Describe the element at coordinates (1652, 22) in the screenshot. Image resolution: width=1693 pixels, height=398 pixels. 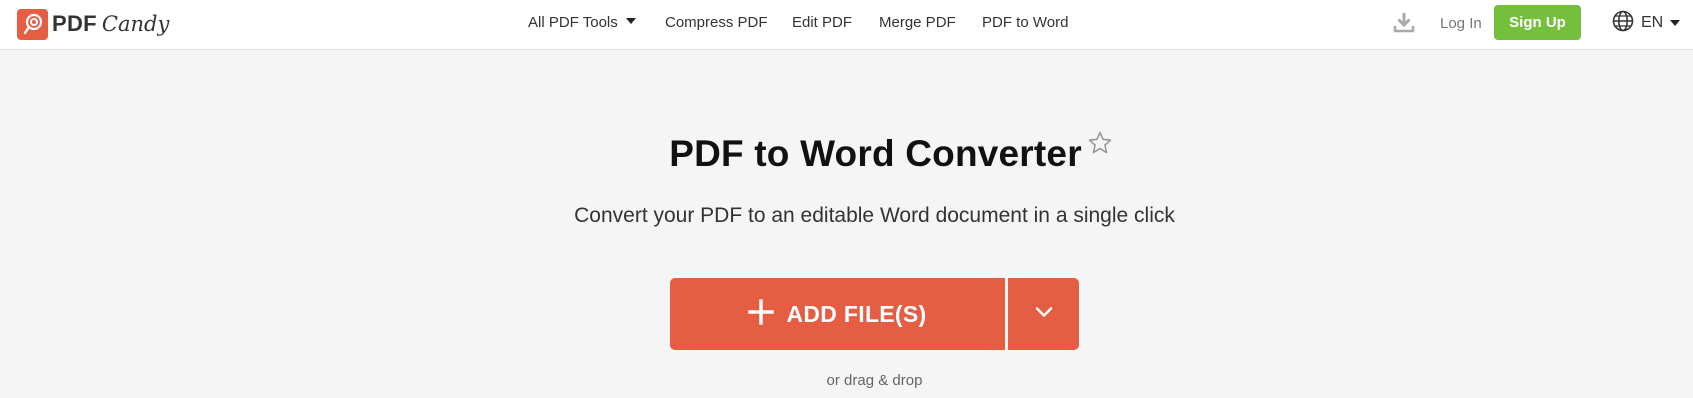
I see `language-label: EN` at that location.